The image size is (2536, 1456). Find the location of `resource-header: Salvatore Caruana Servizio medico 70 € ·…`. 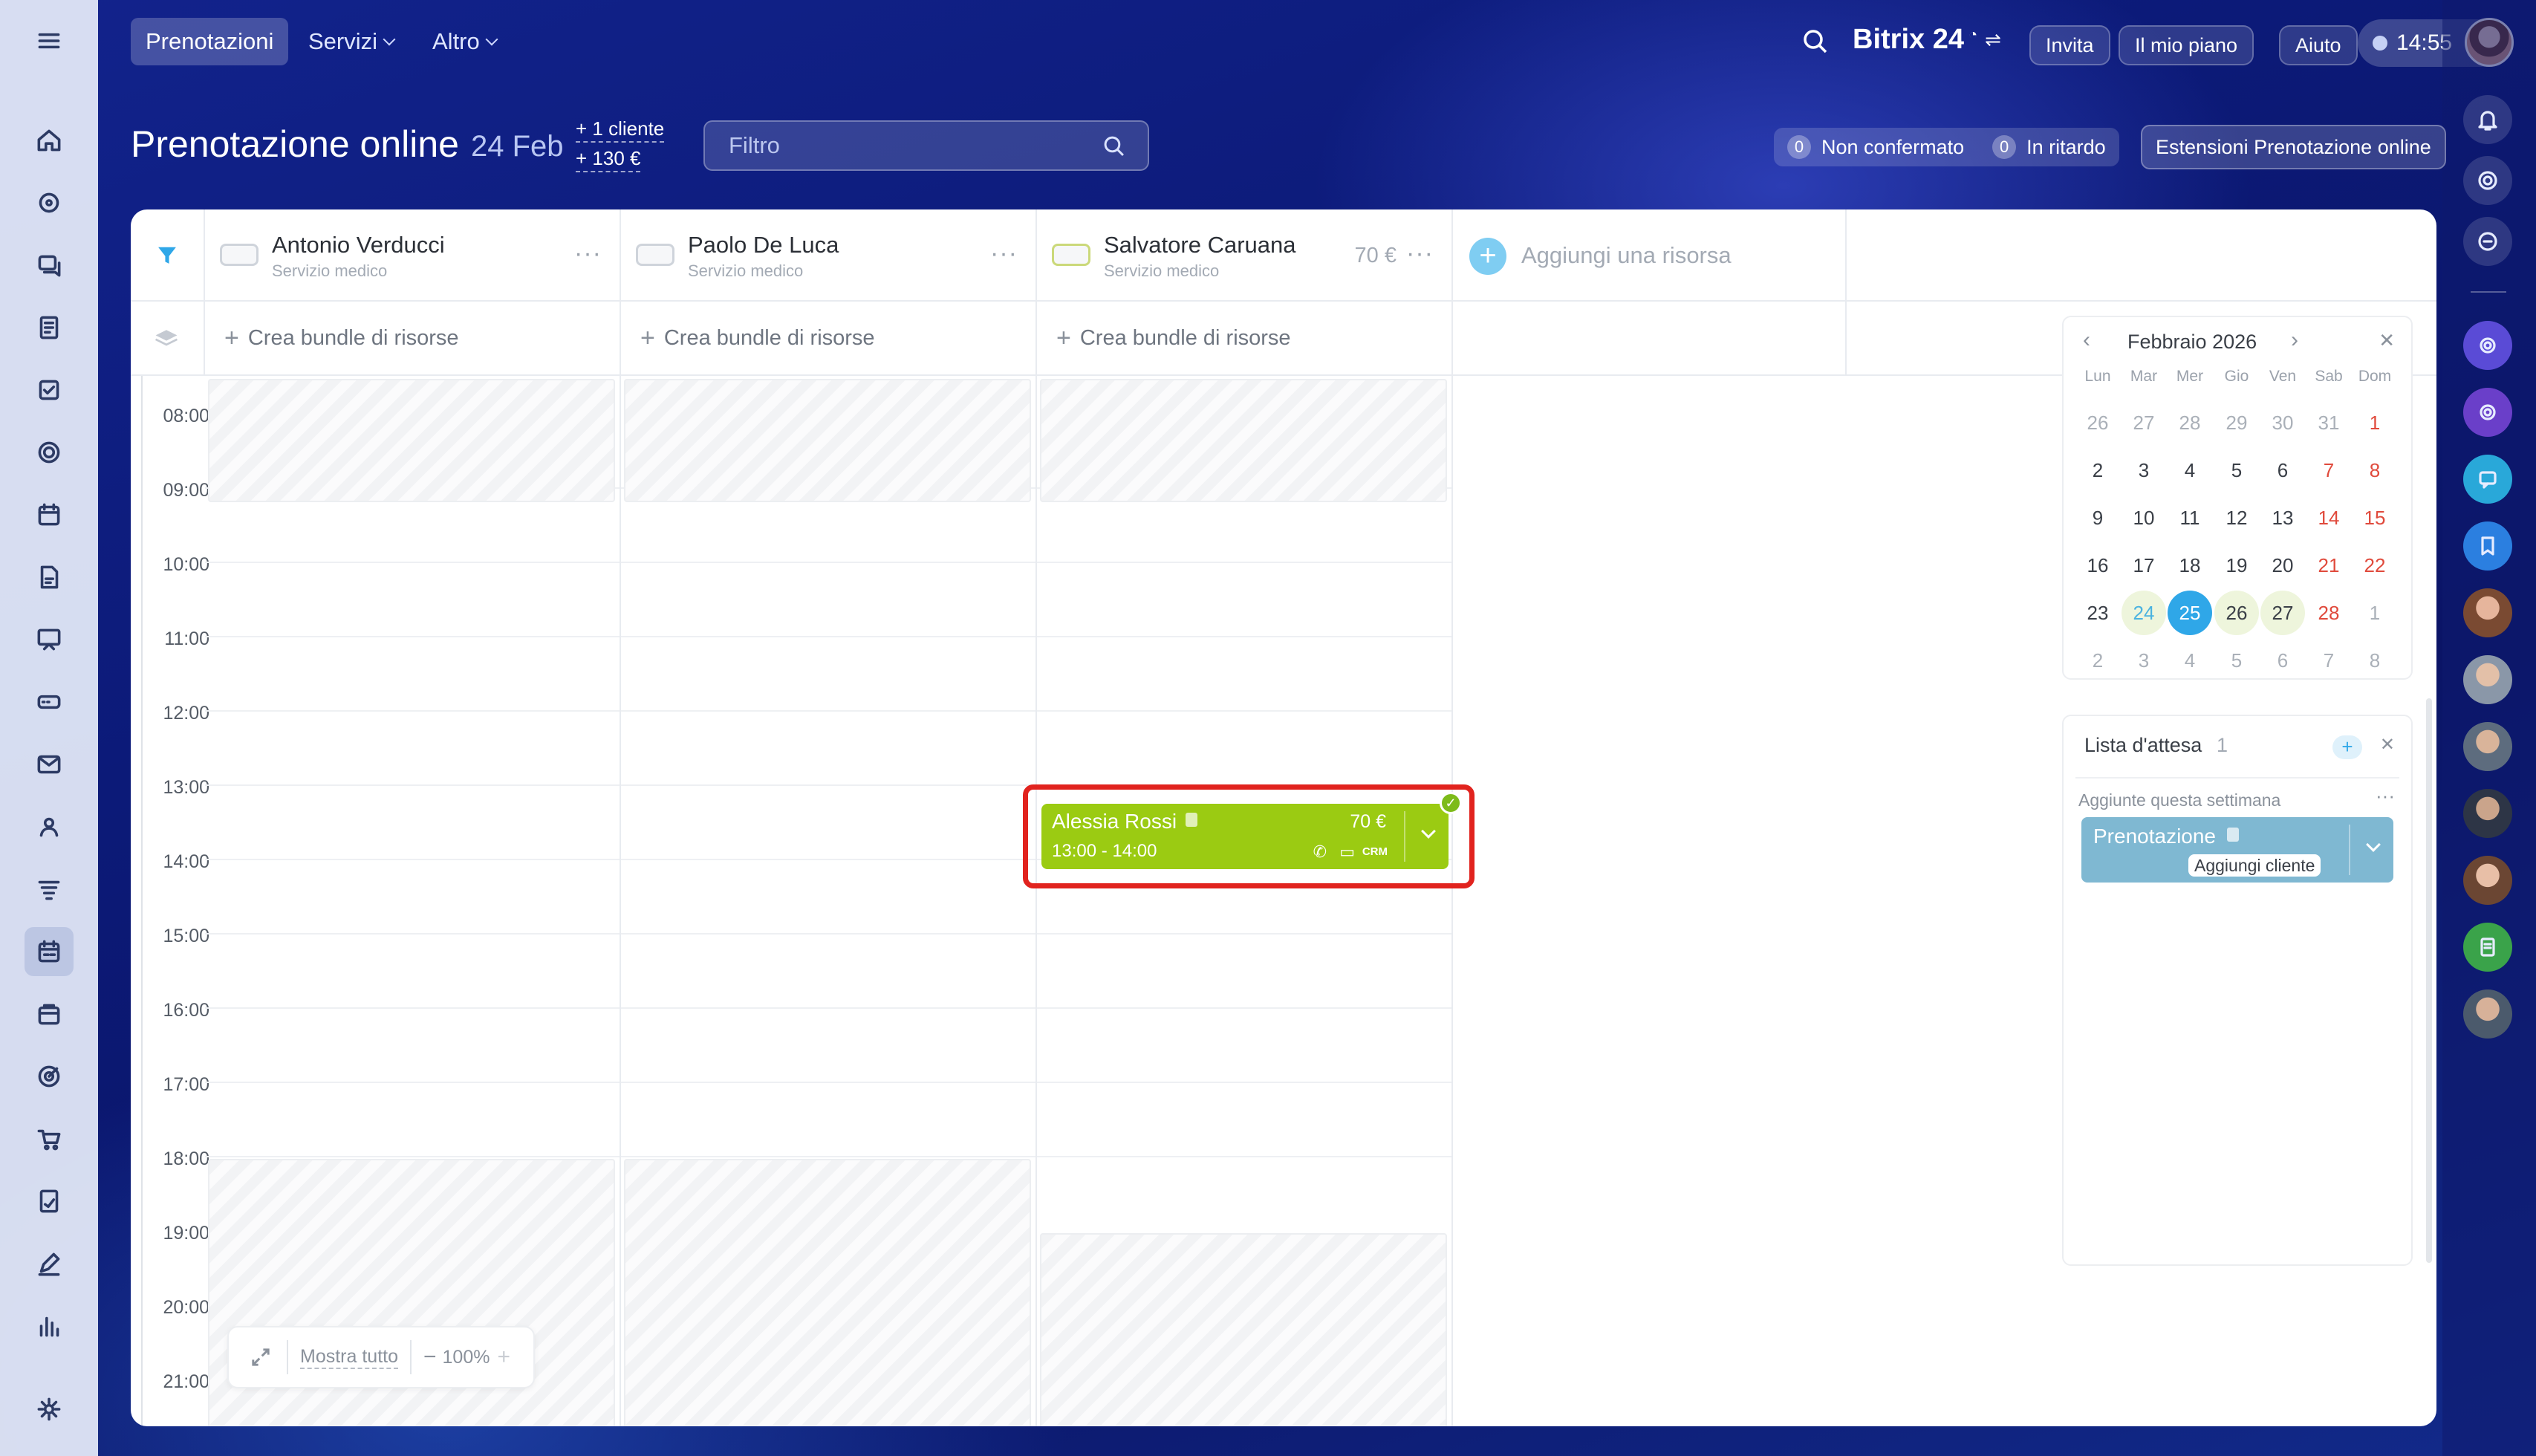

resource-header: Salvatore Caruana Servizio medico 70 € ·… is located at coordinates (1245, 256).